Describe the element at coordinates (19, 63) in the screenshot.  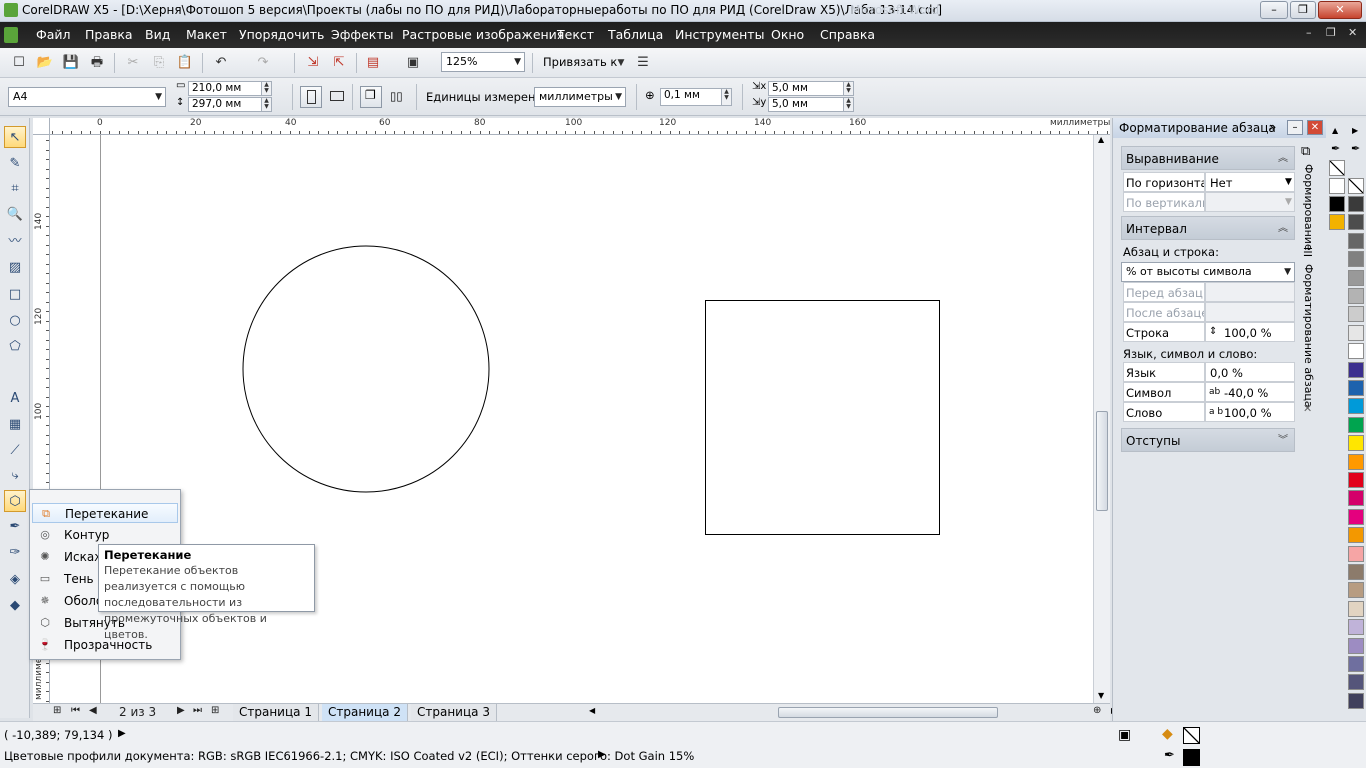
I see `new-document-icon: ☐` at that location.